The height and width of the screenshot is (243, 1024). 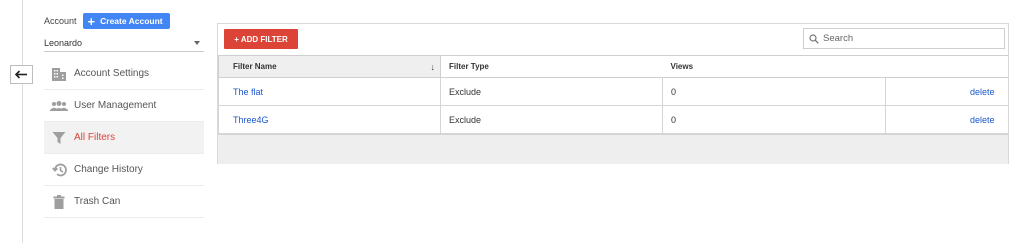 I want to click on account-label: Account, so click(x=60, y=21).